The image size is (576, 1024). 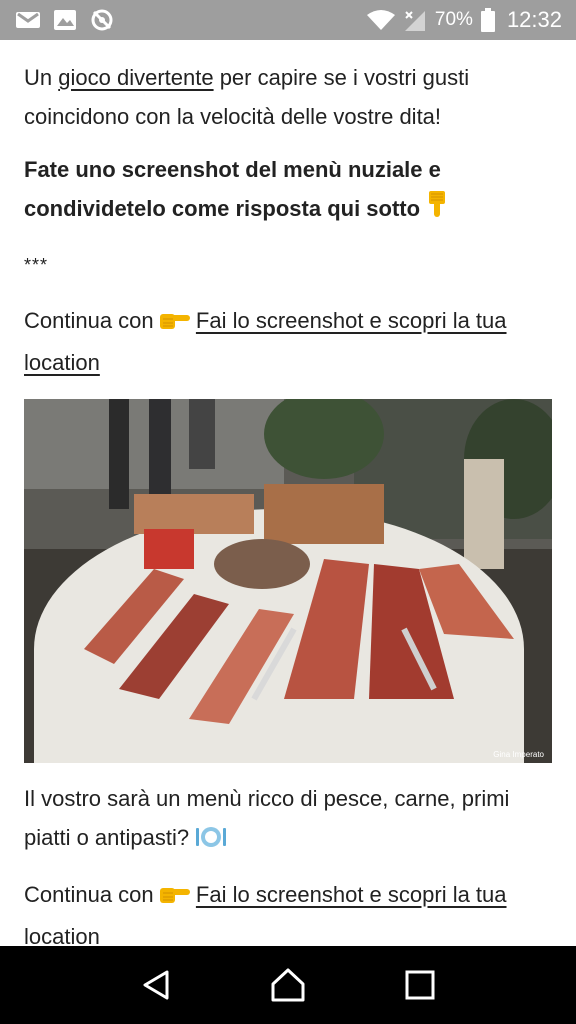 I want to click on home-icon, so click(x=288, y=985).